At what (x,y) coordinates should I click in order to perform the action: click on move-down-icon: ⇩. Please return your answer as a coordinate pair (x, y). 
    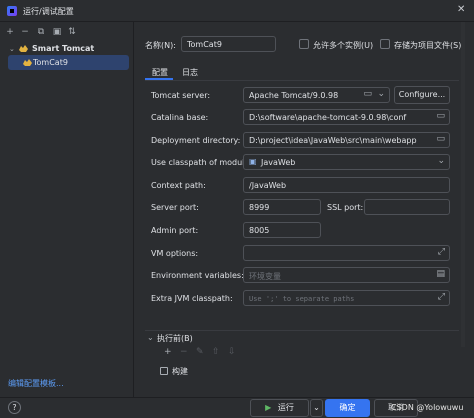
    Looking at the image, I should click on (232, 352).